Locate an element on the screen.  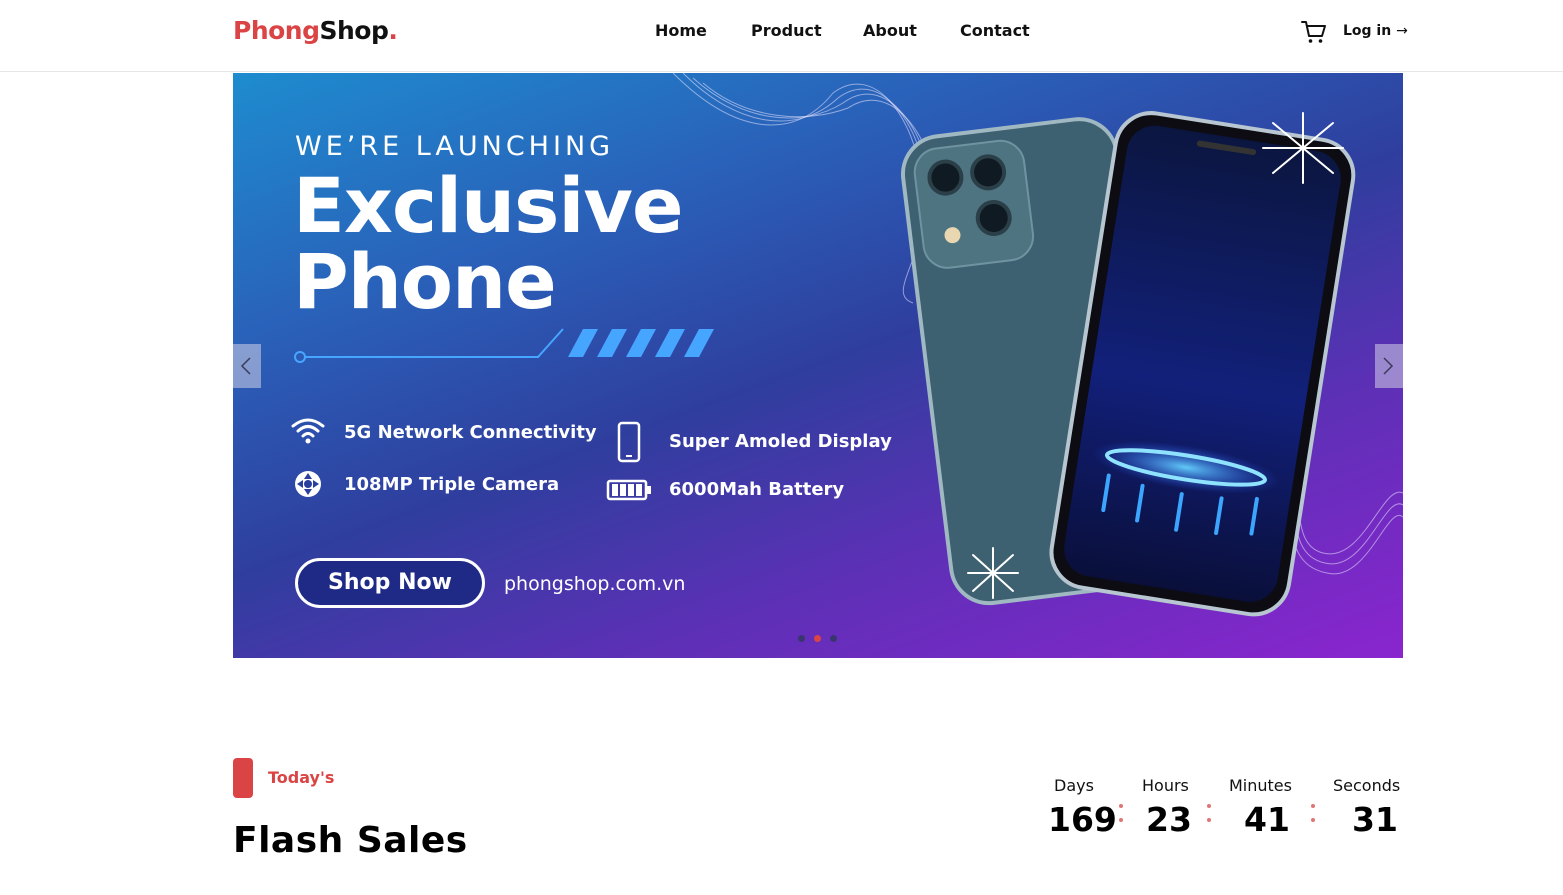
feature-battery: 6000Mah Battery is located at coordinates (757, 489).